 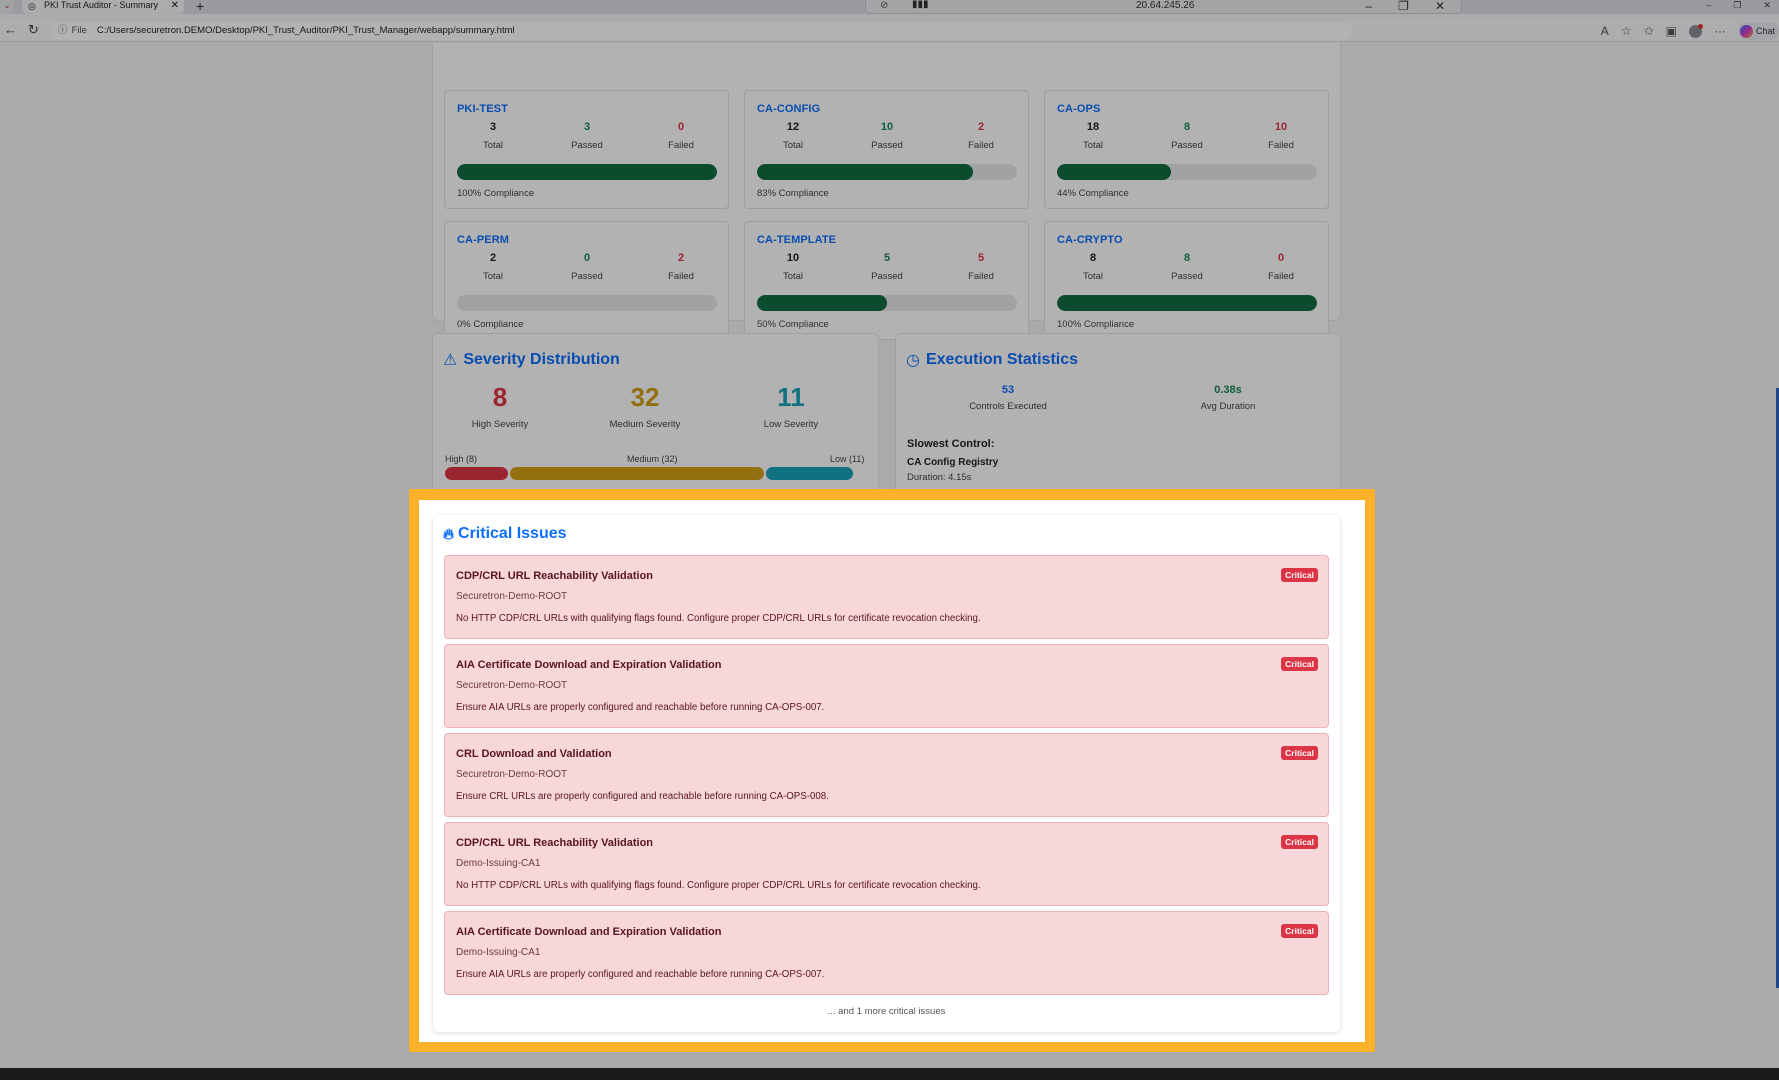 I want to click on failed-stat: 10 Failed, so click(x=1281, y=136).